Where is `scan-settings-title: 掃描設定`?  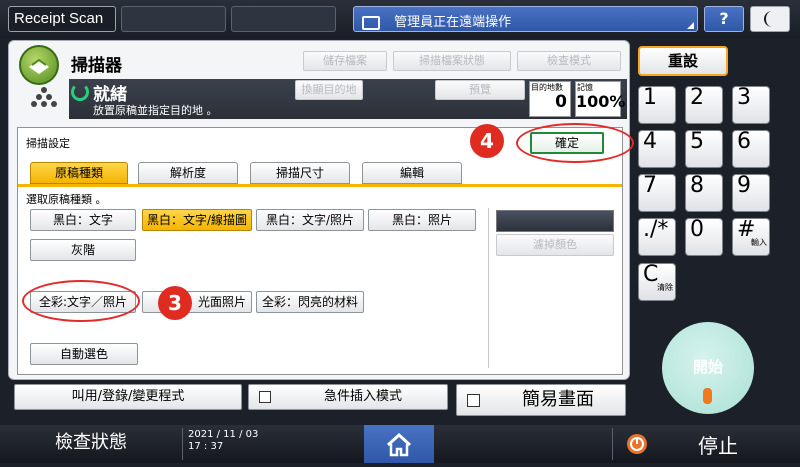
scan-settings-title: 掃描設定 is located at coordinates (48, 143).